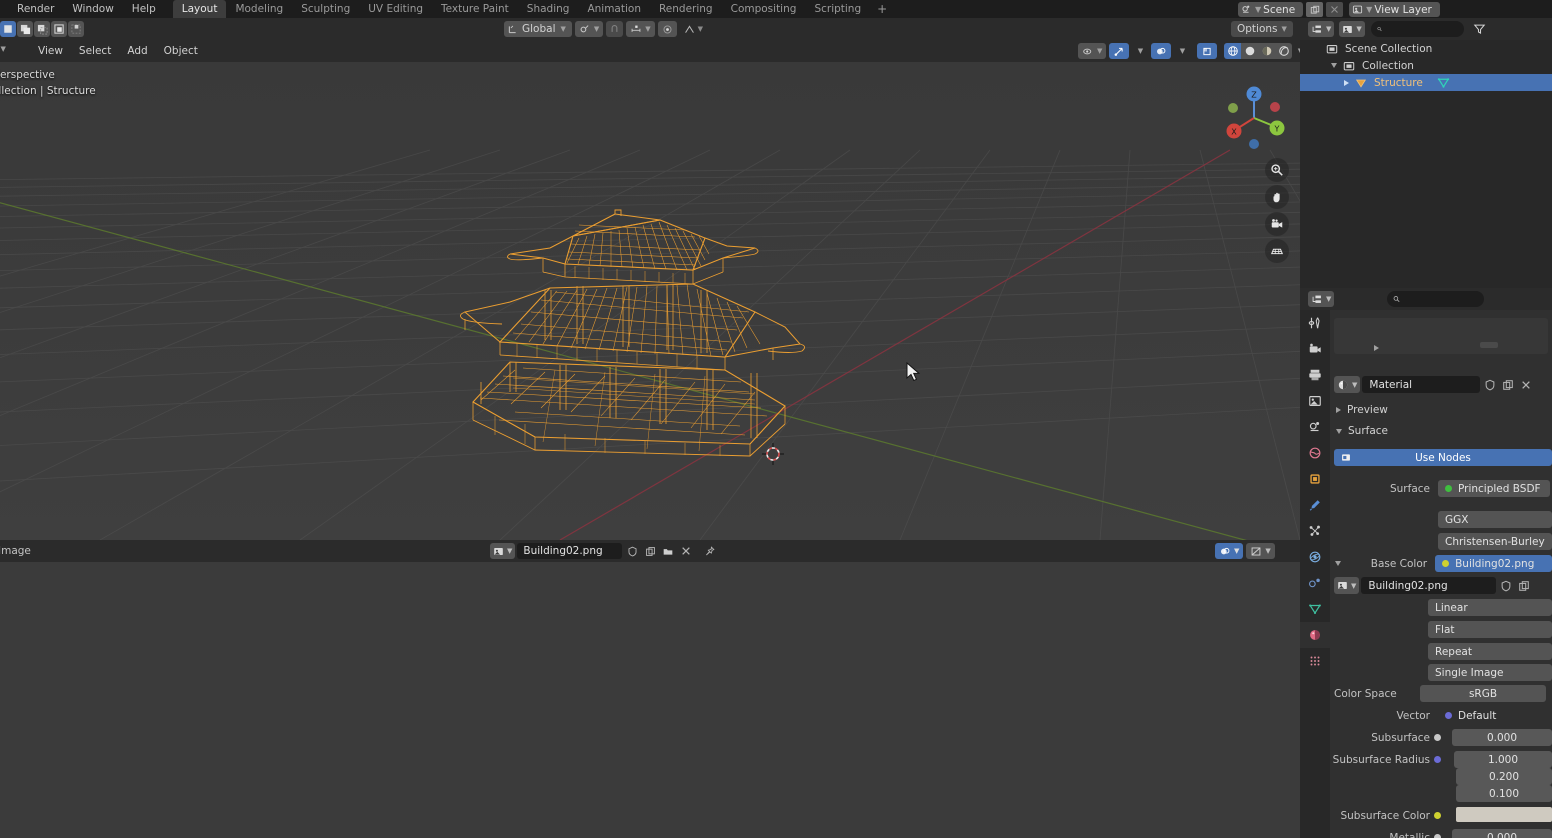 This screenshot has height=838, width=1552. Describe the element at coordinates (615, 29) in the screenshot. I see `snap-toggle` at that location.